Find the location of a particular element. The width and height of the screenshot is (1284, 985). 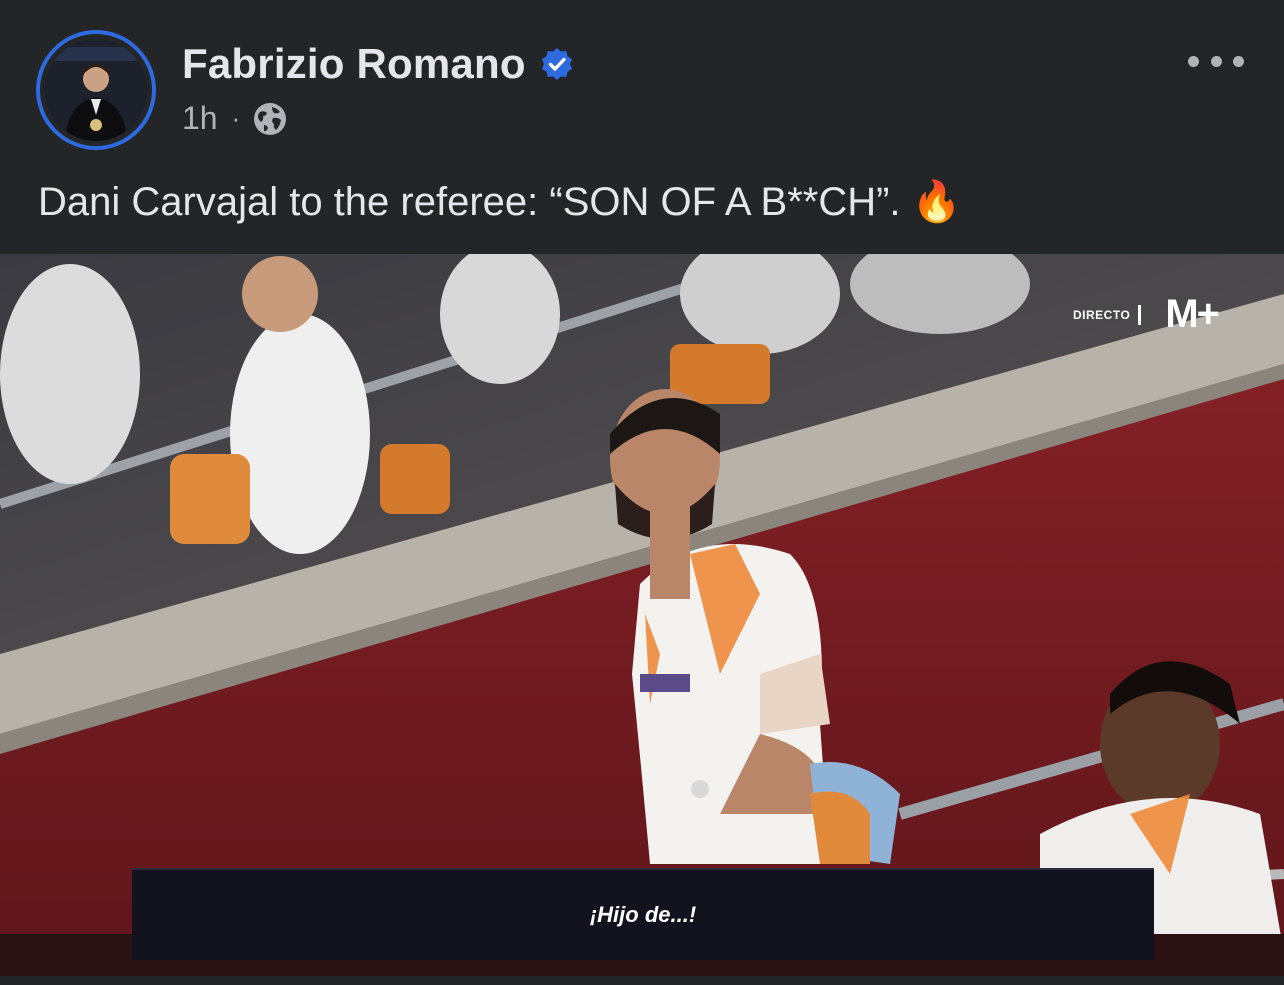

post-meta: 1h · is located at coordinates (235, 118).